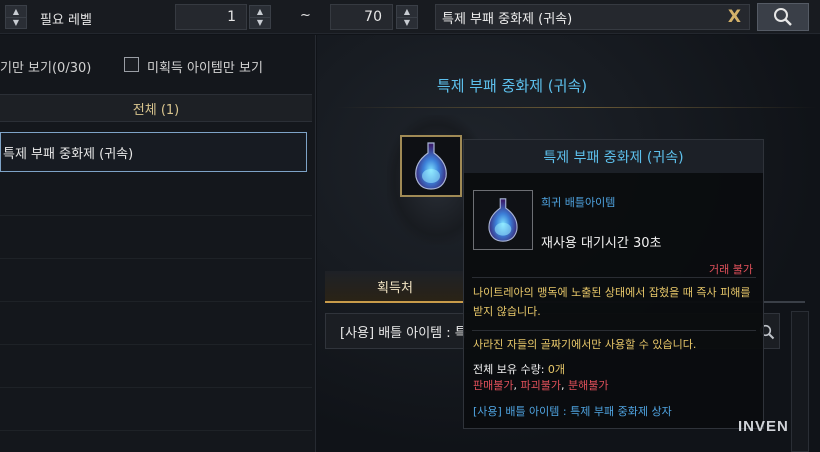 The width and height of the screenshot is (820, 452). I want to click on owned-label: 전체 보유 수량:, so click(510, 369).